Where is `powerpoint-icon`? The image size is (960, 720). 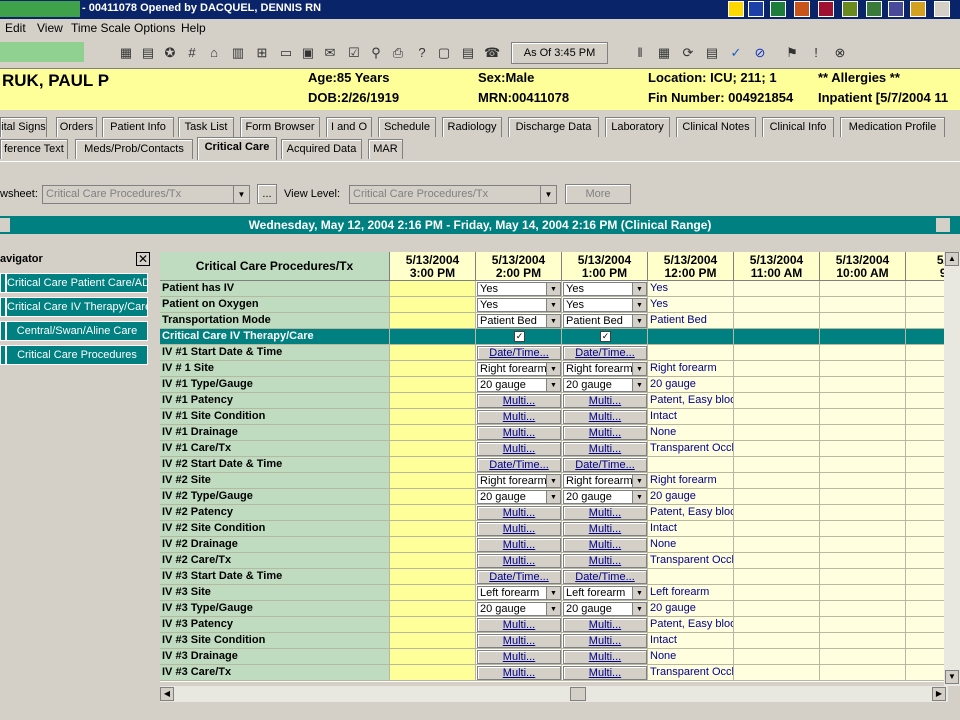 powerpoint-icon is located at coordinates (802, 9).